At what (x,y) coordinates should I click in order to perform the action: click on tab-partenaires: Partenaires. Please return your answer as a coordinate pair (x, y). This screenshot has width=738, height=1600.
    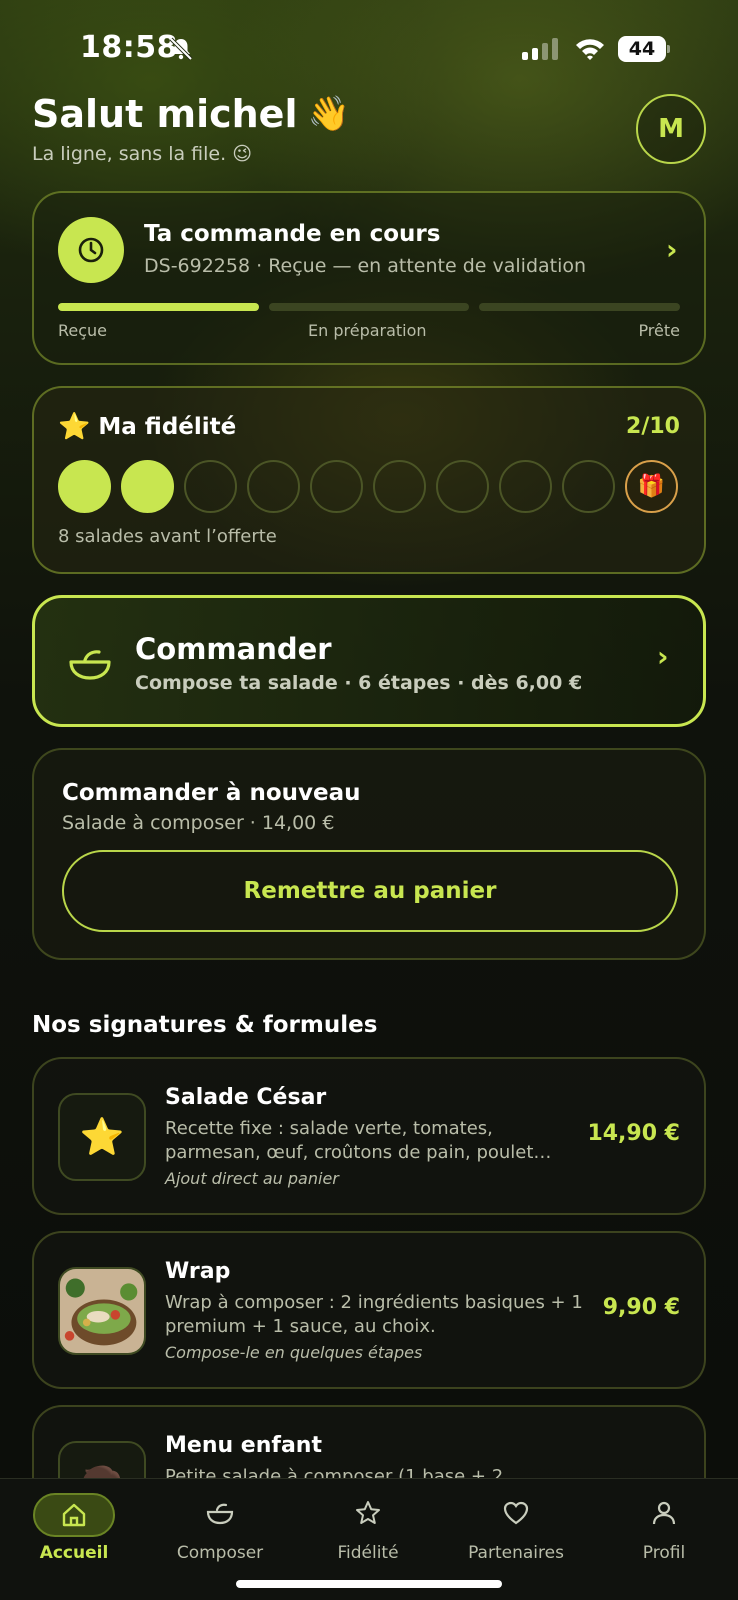
    Looking at the image, I should click on (516, 1528).